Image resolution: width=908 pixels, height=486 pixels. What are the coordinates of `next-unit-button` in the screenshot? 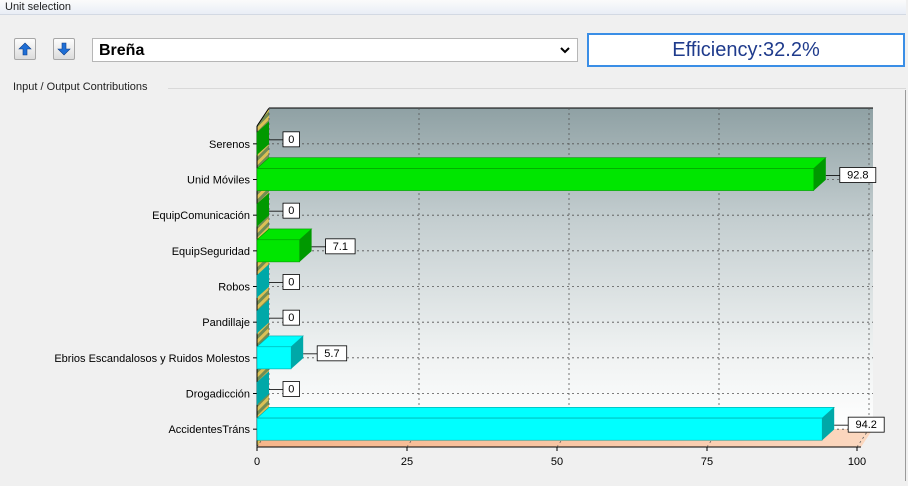 It's located at (64, 49).